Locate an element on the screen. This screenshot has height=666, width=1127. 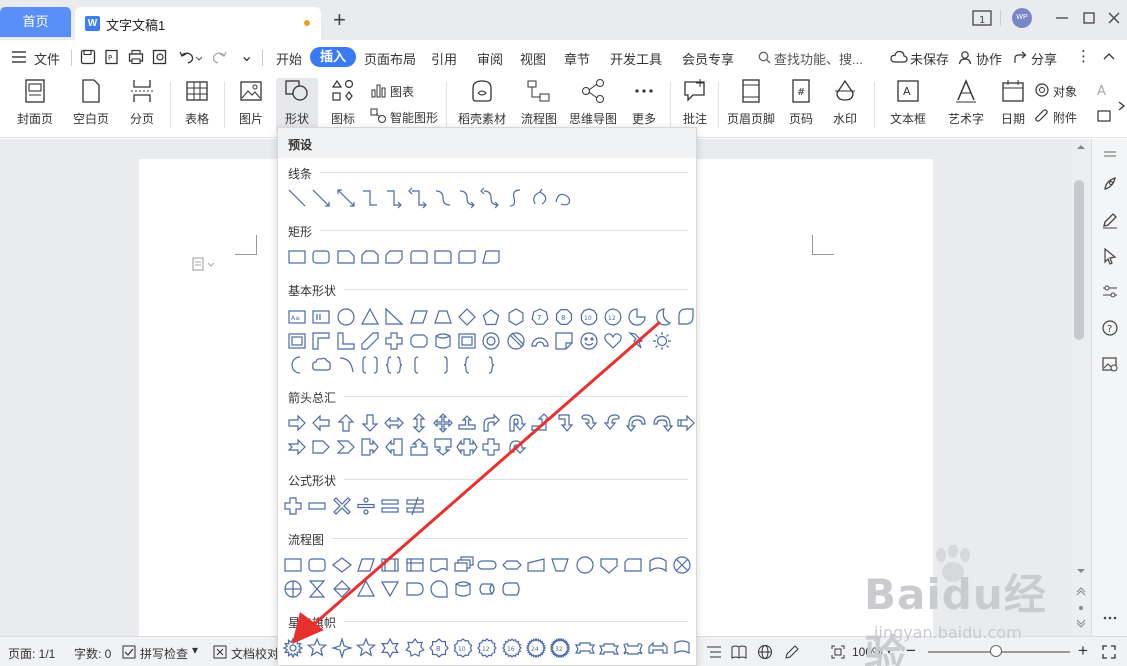
menu-insert: 插入 is located at coordinates (333, 57).